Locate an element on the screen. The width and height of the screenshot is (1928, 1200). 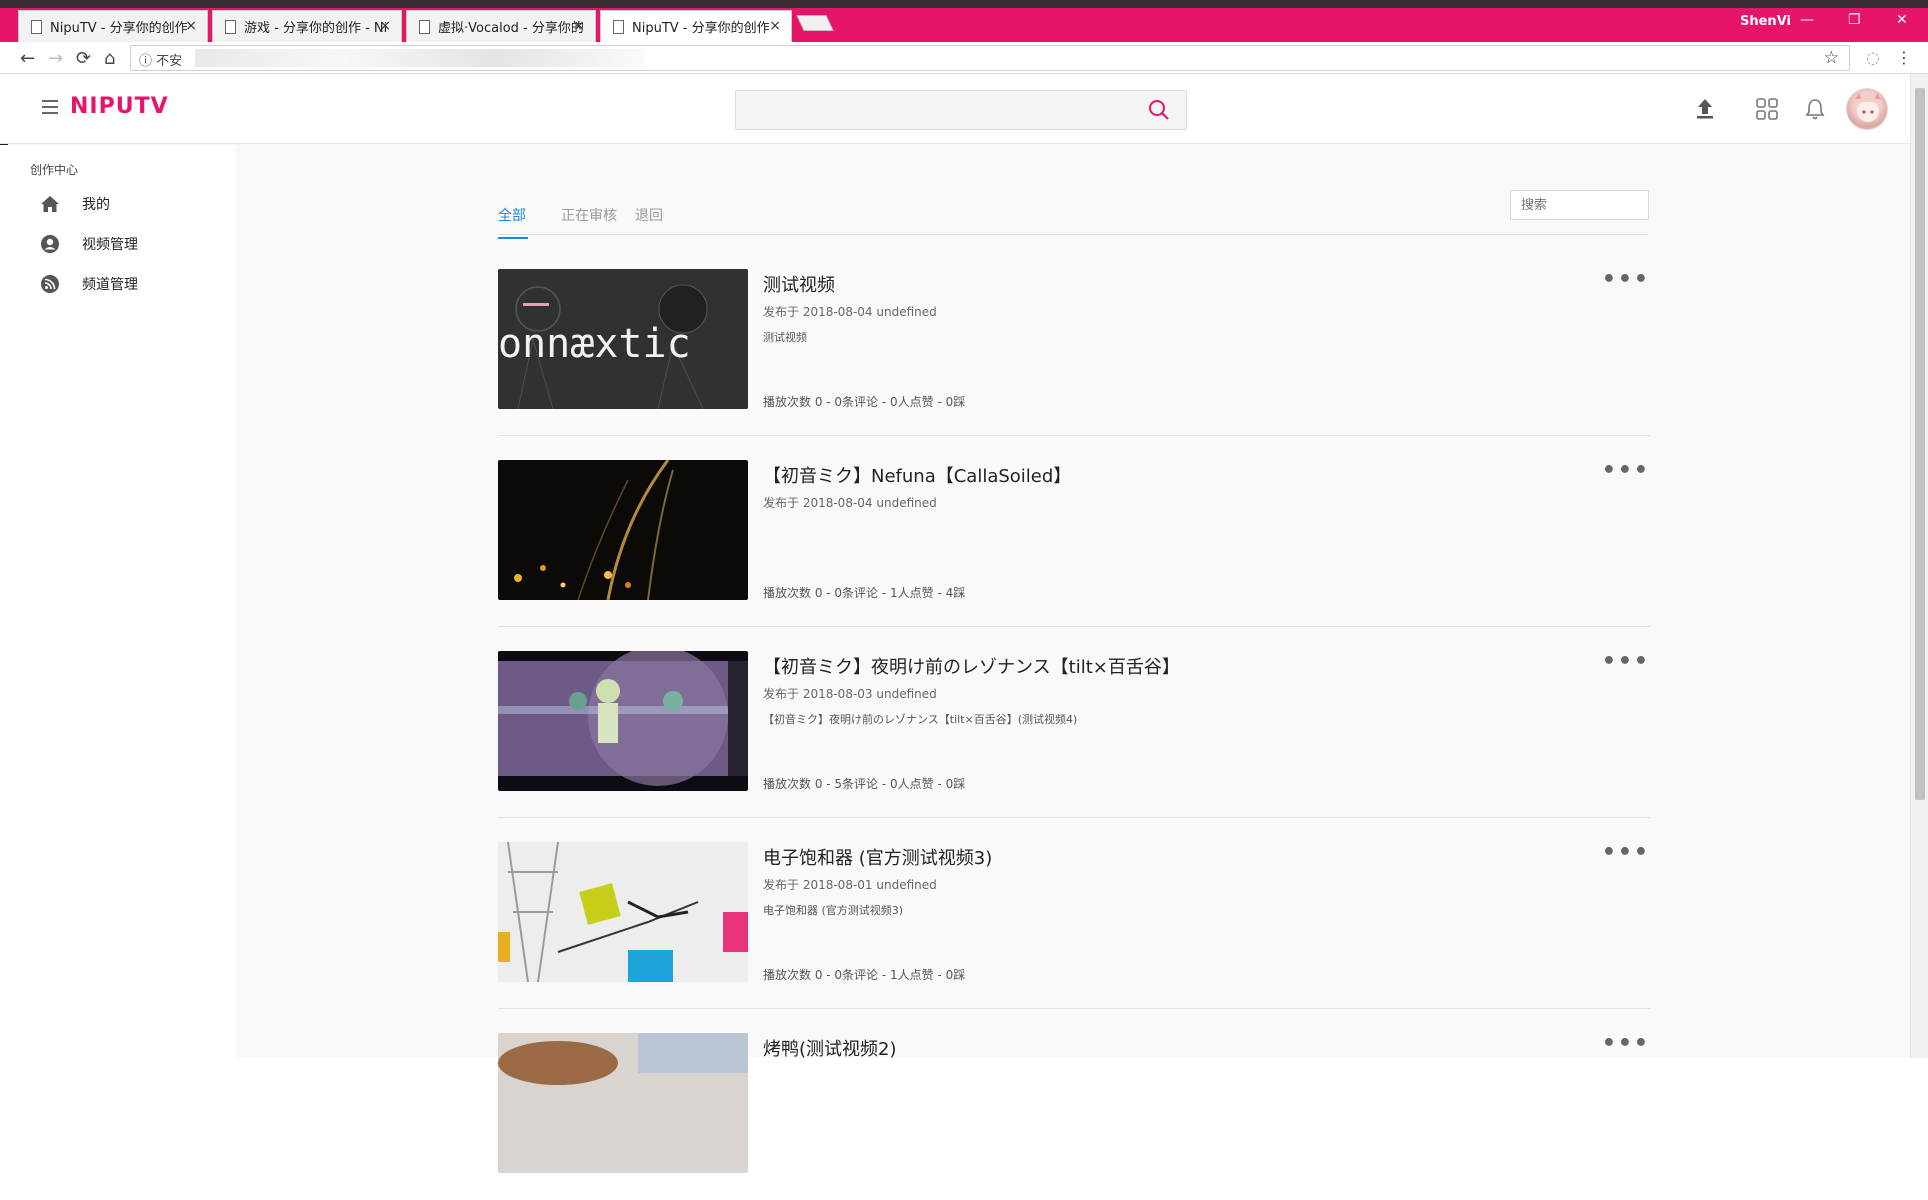
sidebar-item-label: 视频管理 is located at coordinates (110, 245).